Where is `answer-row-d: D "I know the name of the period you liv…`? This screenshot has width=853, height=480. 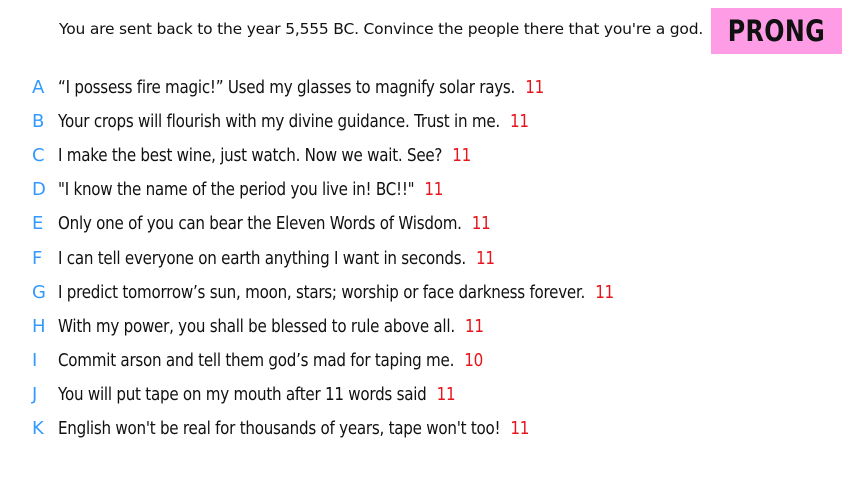
answer-row-d: D "I know the name of the period you liv… is located at coordinates (426, 190).